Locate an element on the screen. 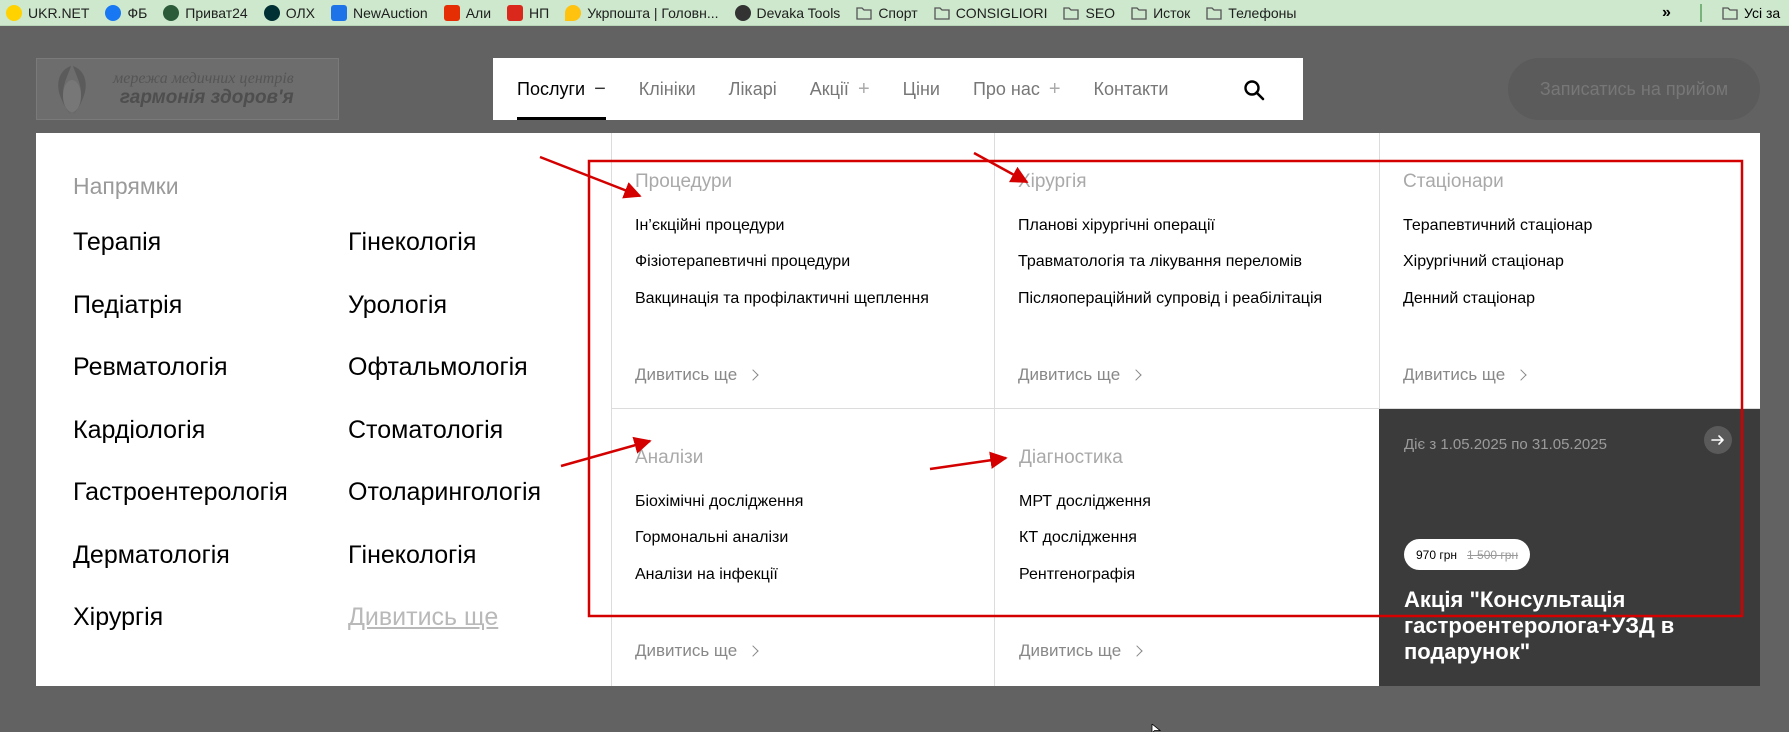  directions-more-link: Дивитись ще is located at coordinates (423, 617).